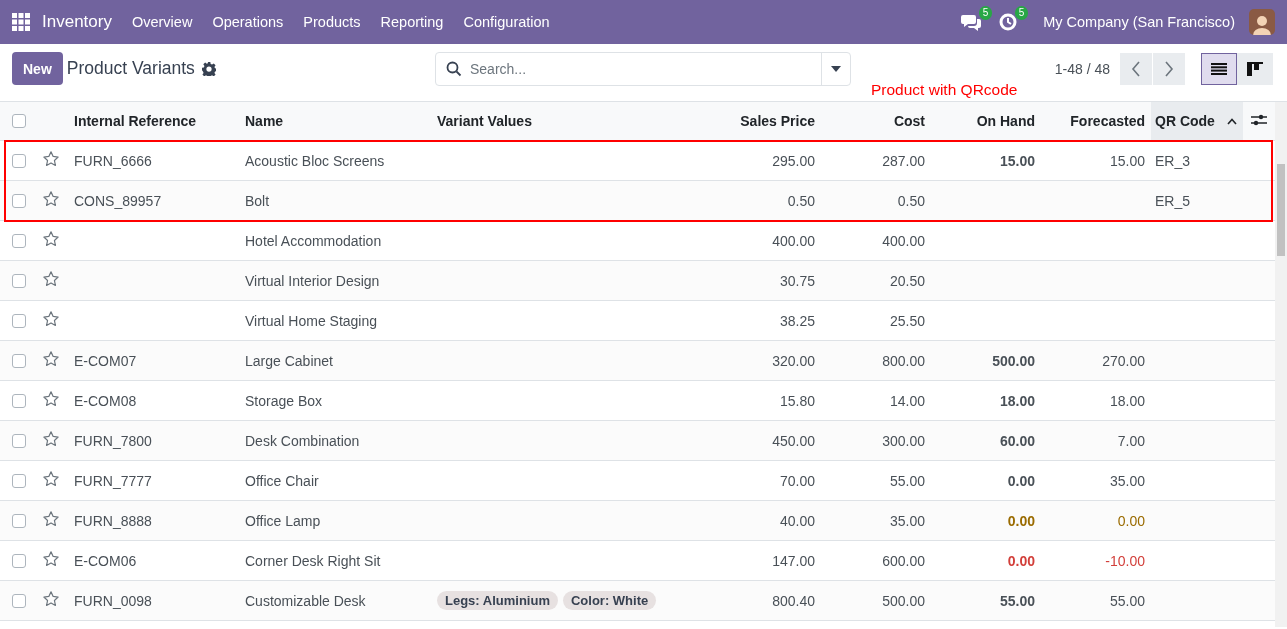 This screenshot has width=1287, height=629. What do you see at coordinates (1255, 68) in the screenshot?
I see `kanban-view-button` at bounding box center [1255, 68].